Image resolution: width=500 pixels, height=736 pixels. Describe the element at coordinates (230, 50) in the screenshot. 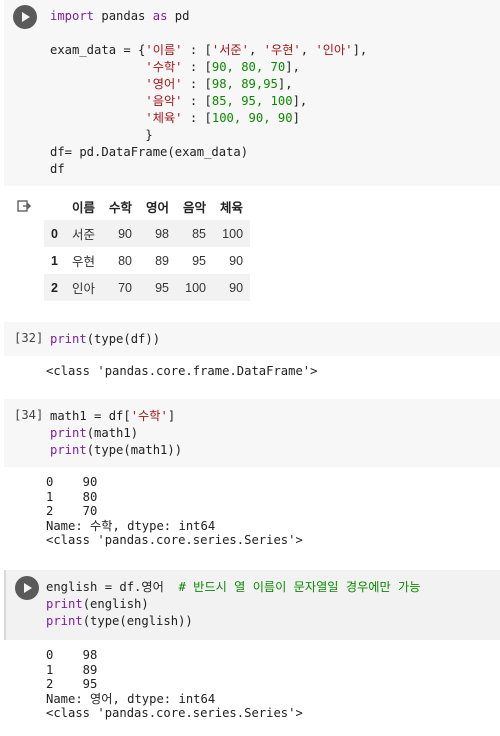

I see `string-literal: '서준'` at that location.